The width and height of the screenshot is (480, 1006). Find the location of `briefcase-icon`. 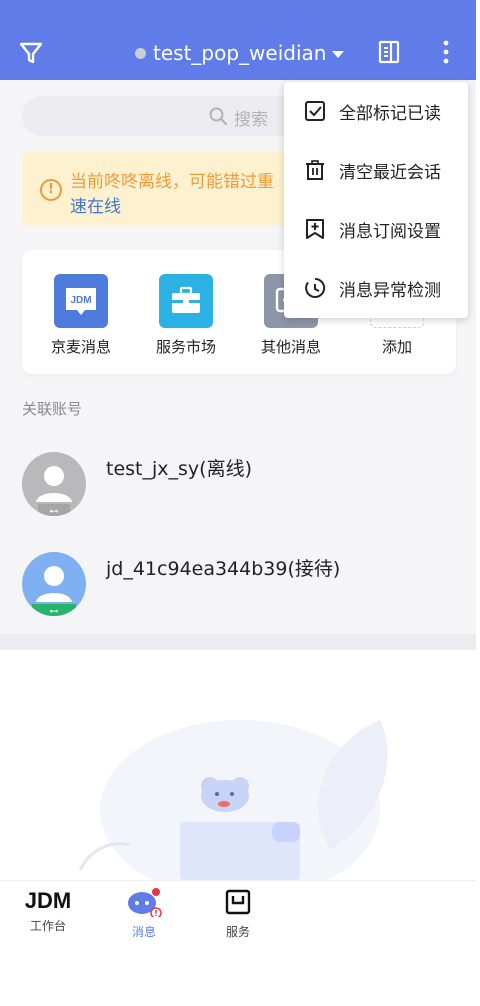

briefcase-icon is located at coordinates (186, 301).